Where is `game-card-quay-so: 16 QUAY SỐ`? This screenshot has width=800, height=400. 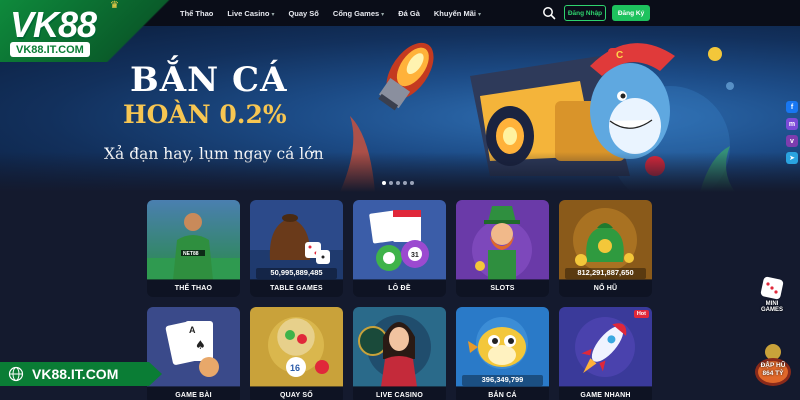 game-card-quay-so: 16 QUAY SỐ is located at coordinates (296, 353).